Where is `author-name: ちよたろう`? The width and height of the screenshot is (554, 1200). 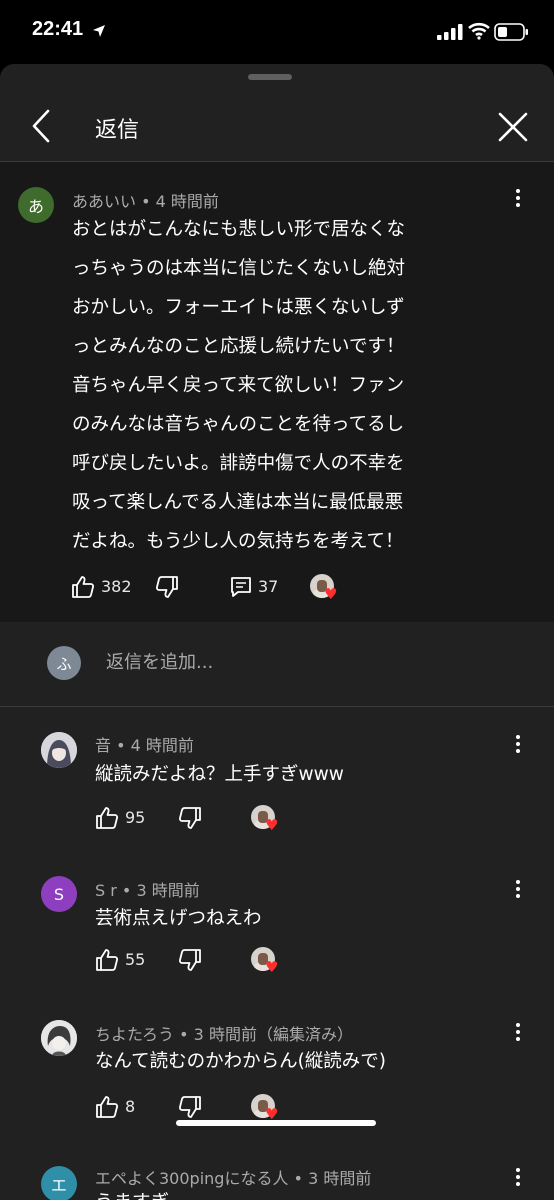 author-name: ちよたろう is located at coordinates (134, 1034).